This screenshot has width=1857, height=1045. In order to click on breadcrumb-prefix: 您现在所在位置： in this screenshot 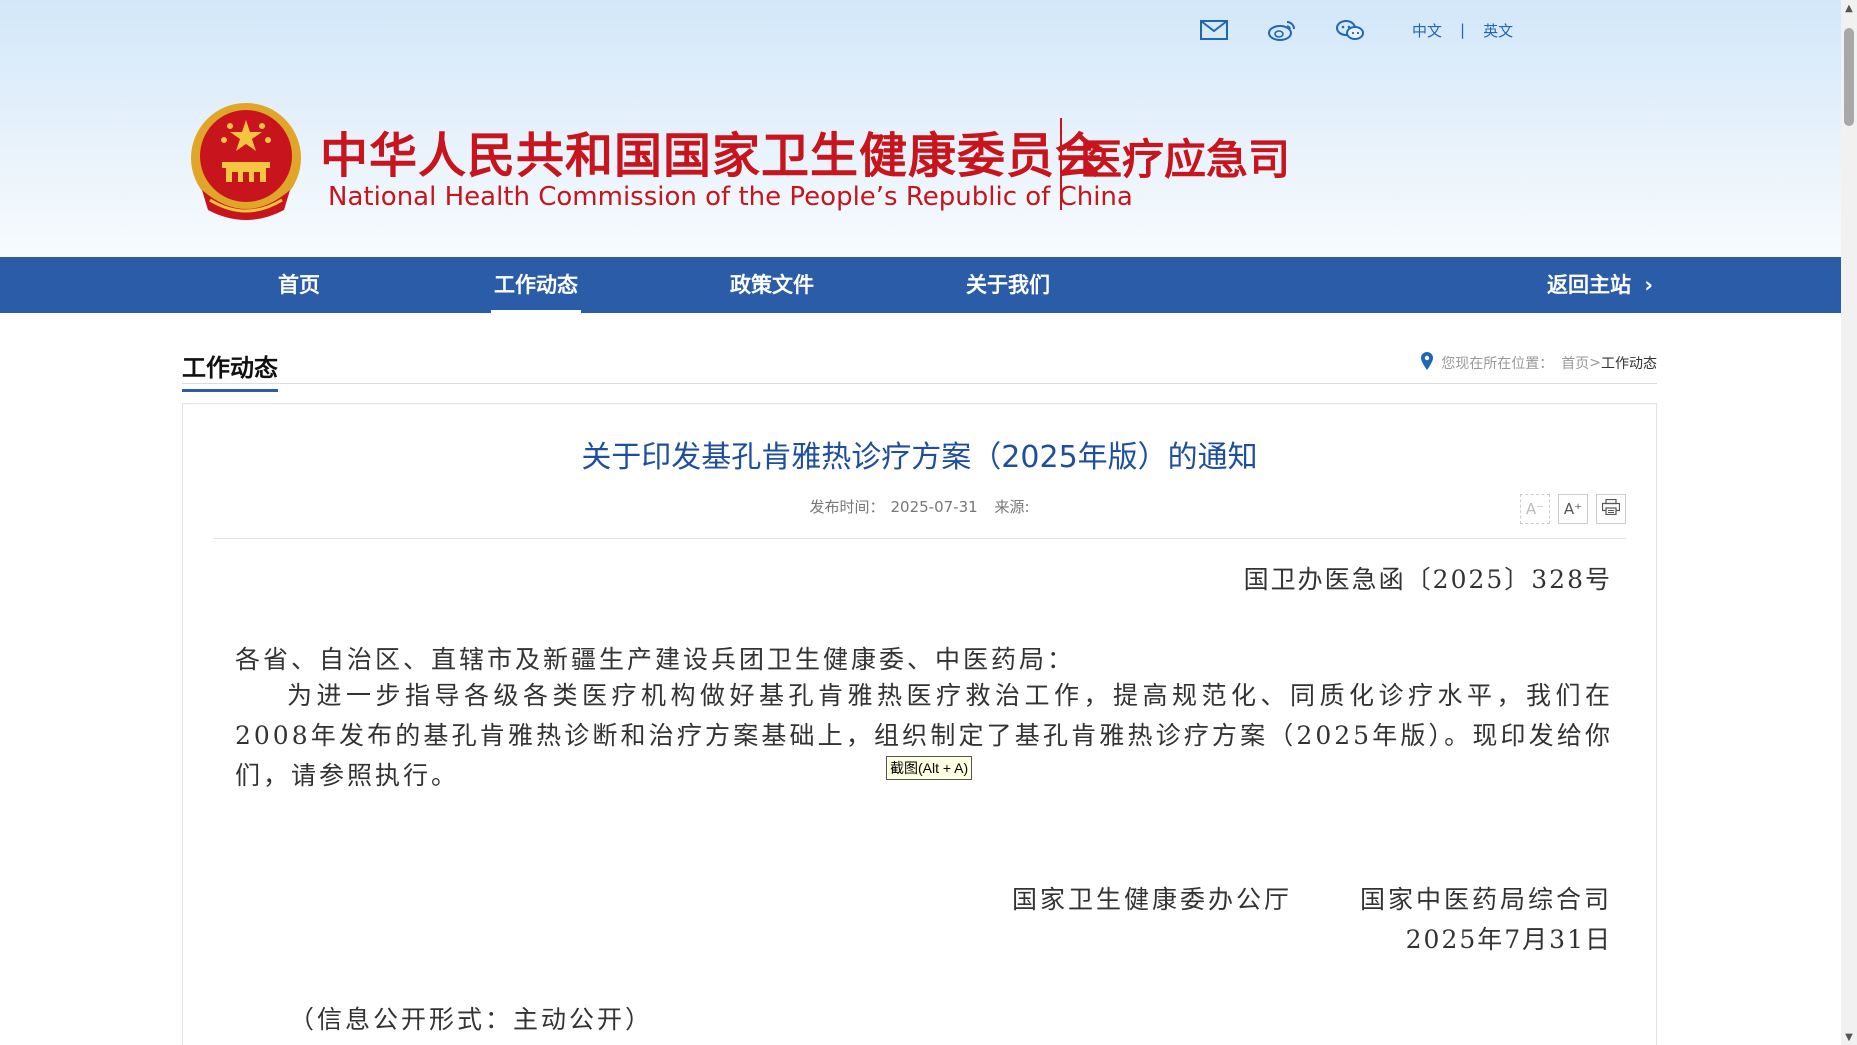, I will do `click(1497, 364)`.